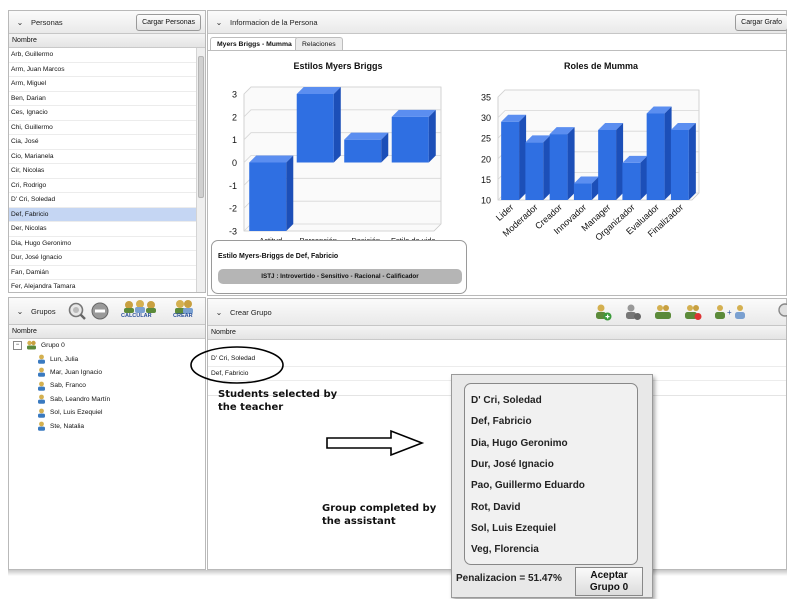 The image size is (787, 599). Describe the element at coordinates (254, 44) in the screenshot. I see `tab-myers-briggs-mumma: Myers Briggs - Mumma` at that location.